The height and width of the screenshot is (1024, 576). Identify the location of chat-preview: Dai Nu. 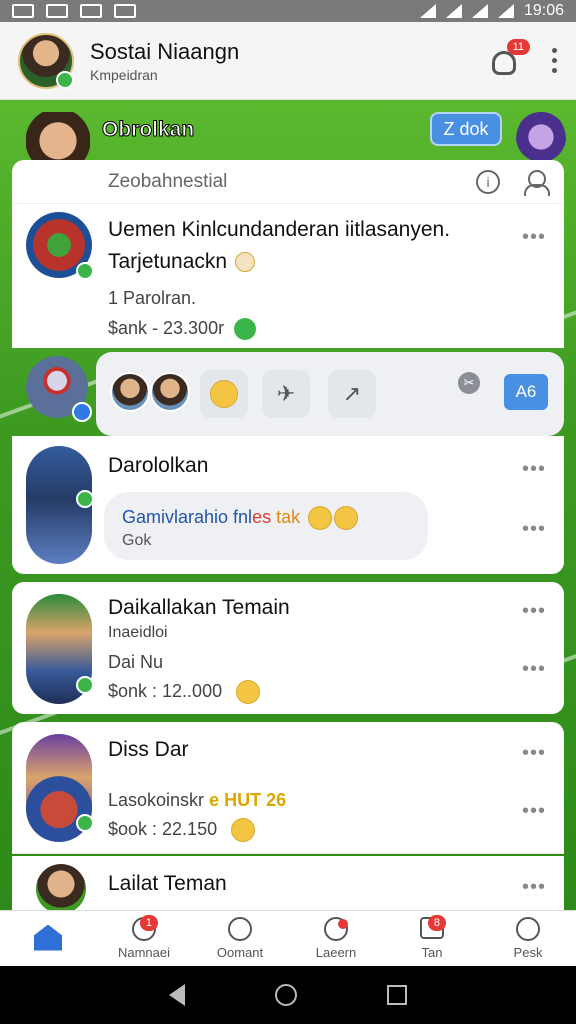
(136, 662).